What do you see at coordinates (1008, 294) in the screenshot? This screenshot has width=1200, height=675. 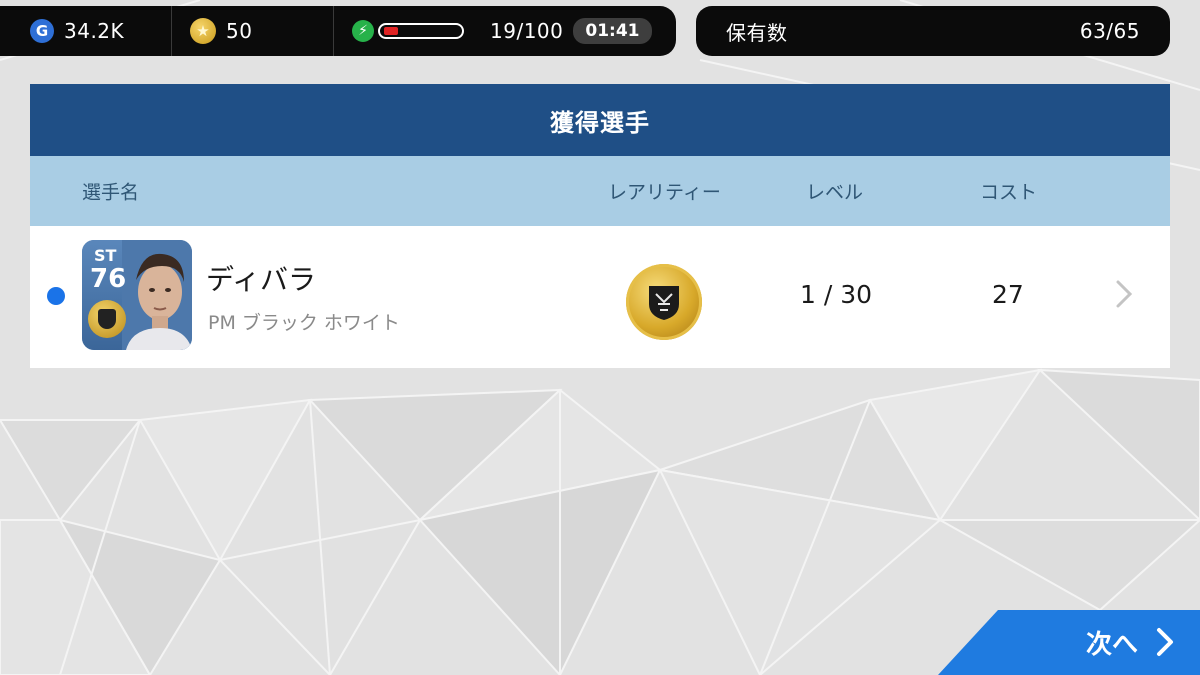 I see `player-cost: 27` at bounding box center [1008, 294].